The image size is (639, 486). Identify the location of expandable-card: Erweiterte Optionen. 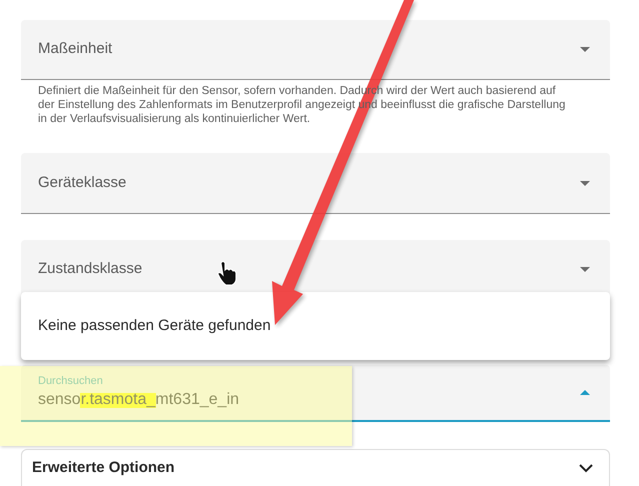
(315, 467).